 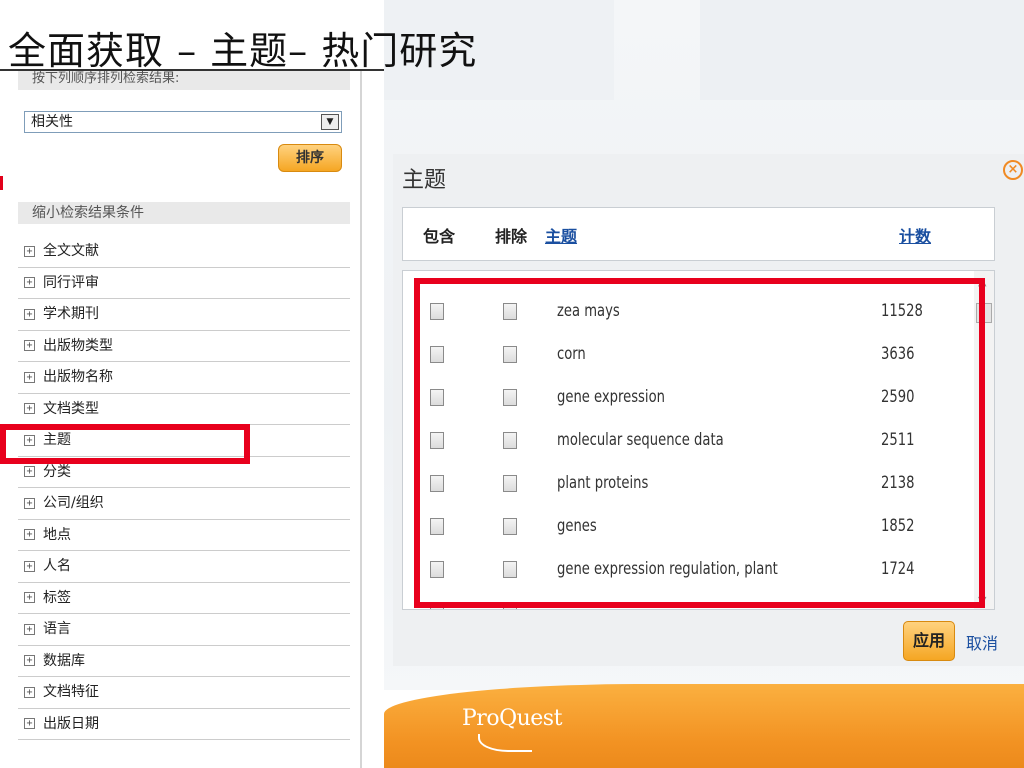 What do you see at coordinates (184, 315) in the screenshot?
I see `facet-item: + 学术期刊` at bounding box center [184, 315].